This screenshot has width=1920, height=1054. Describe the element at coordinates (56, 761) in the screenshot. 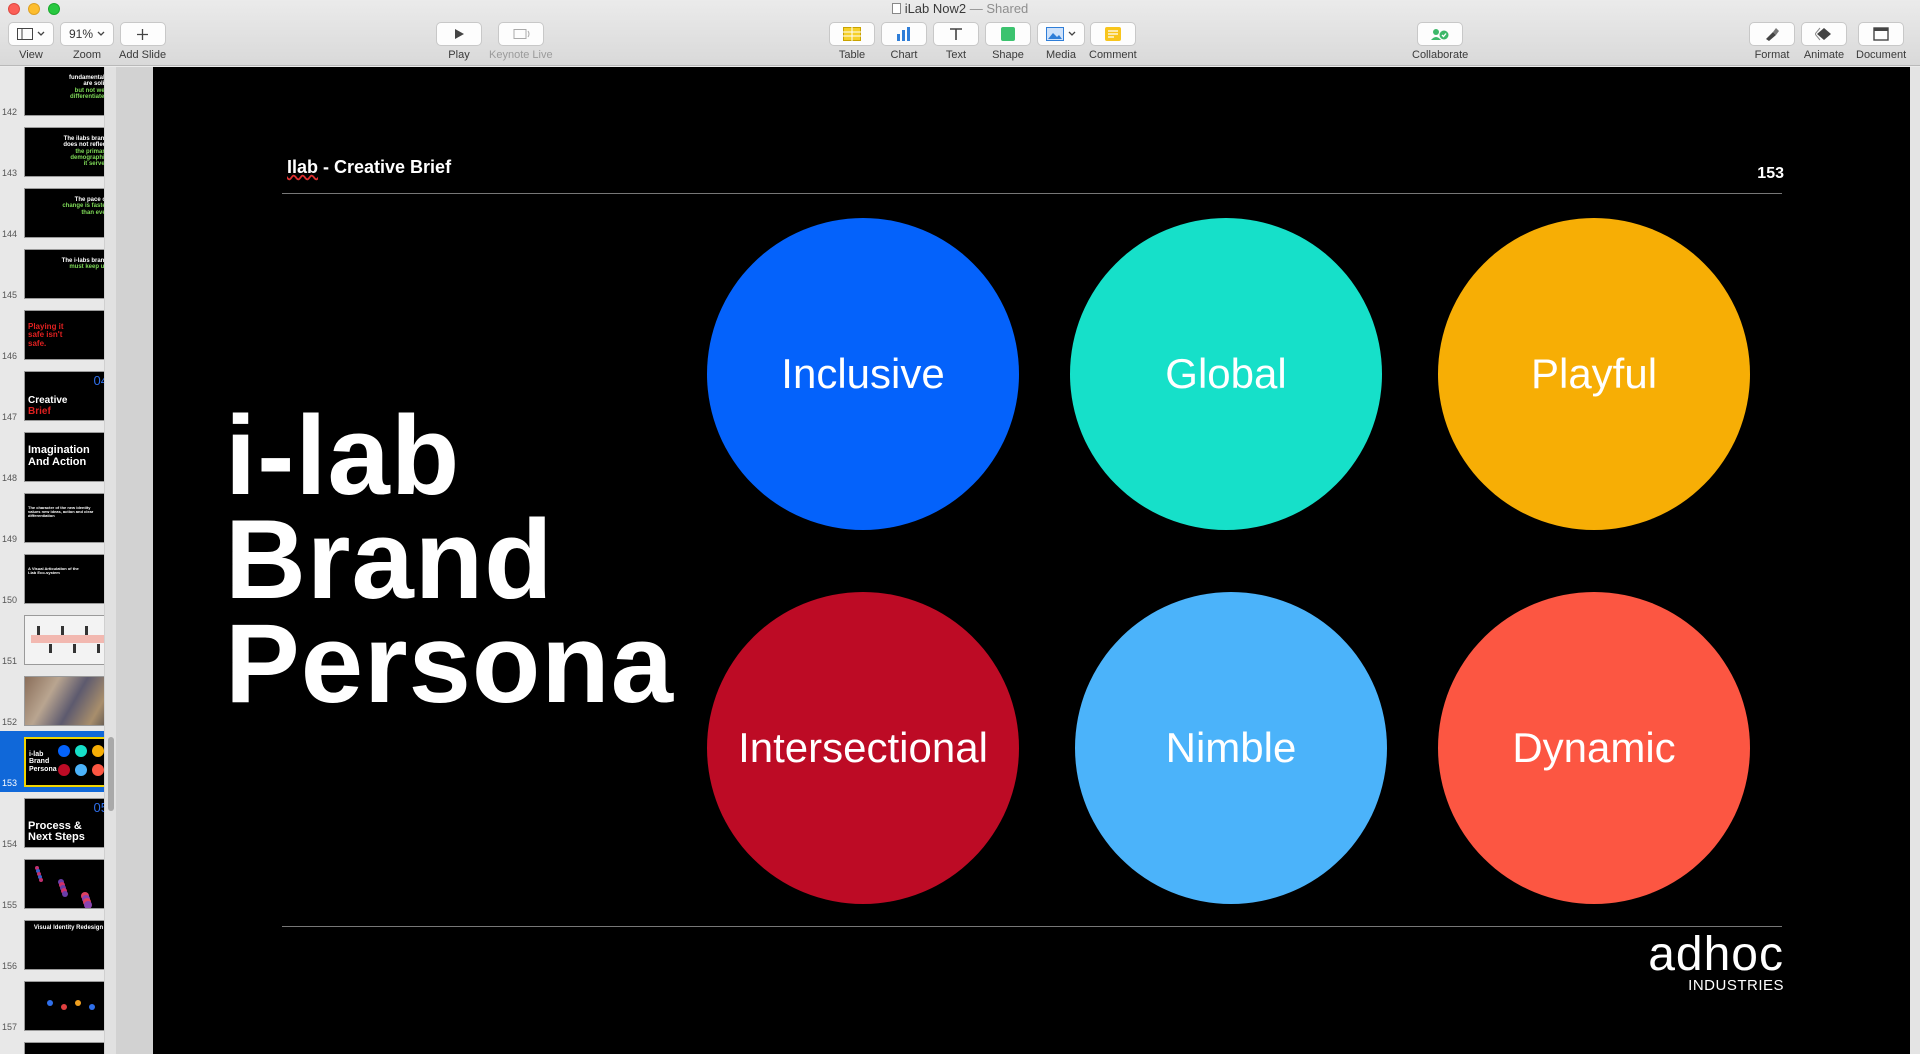

I see `slide-thumbnail-153: 153 i-lab Brand Persona` at that location.